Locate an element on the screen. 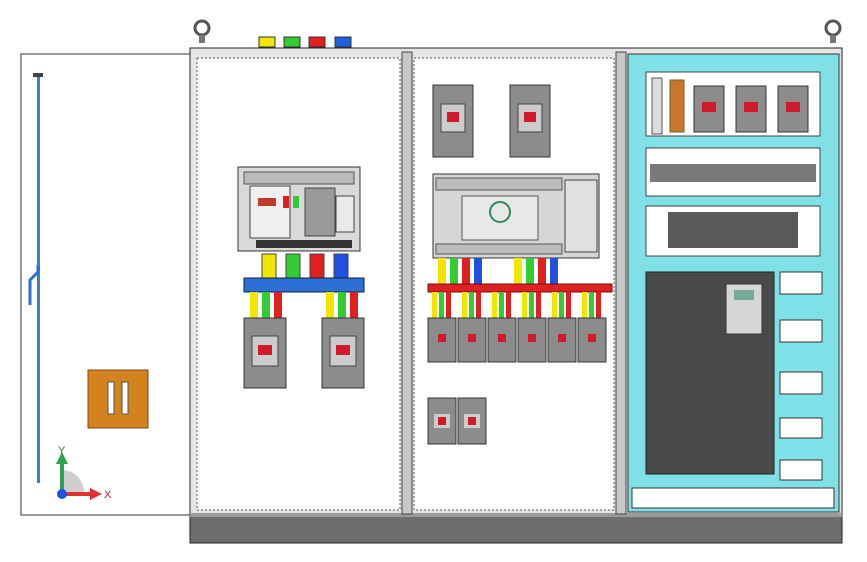 Image resolution: width=867 pixels, height=562 pixels. top-terminal-group is located at coordinates (305, 42).